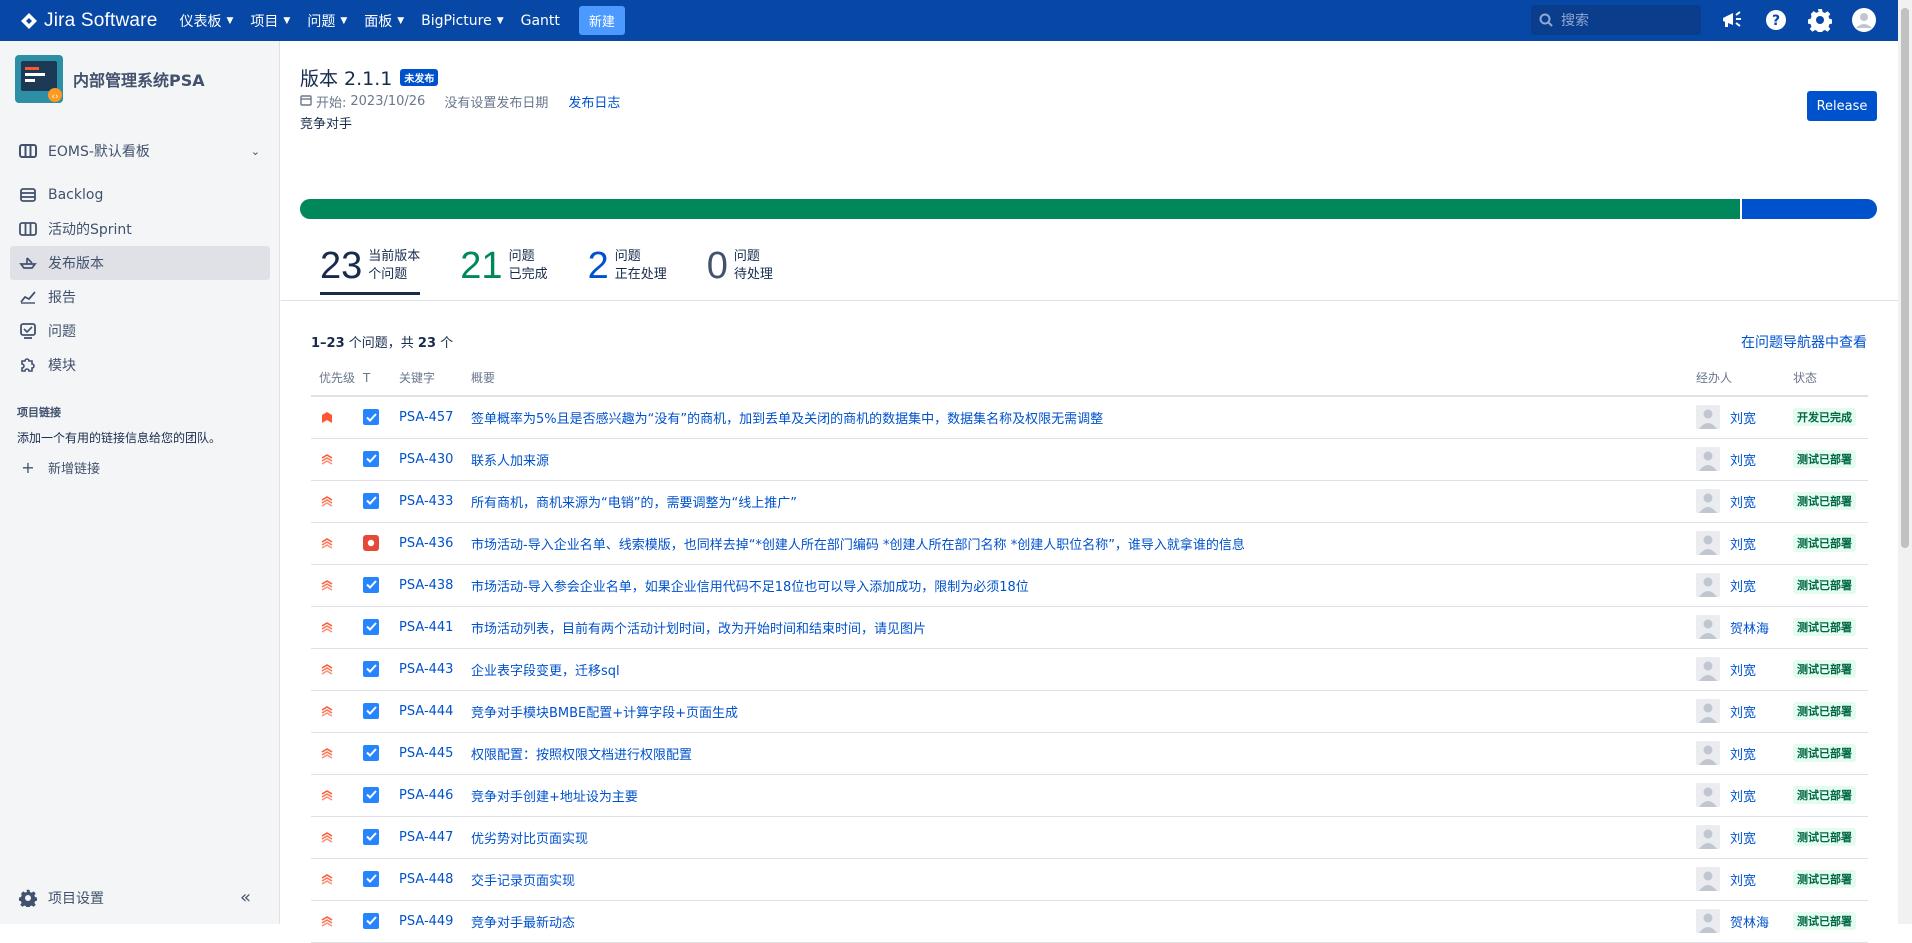 Image resolution: width=1912 pixels, height=943 pixels. I want to click on table-row: PSA-449 竞争对手最新动态 贺林海 测试已部署, so click(1089, 921).